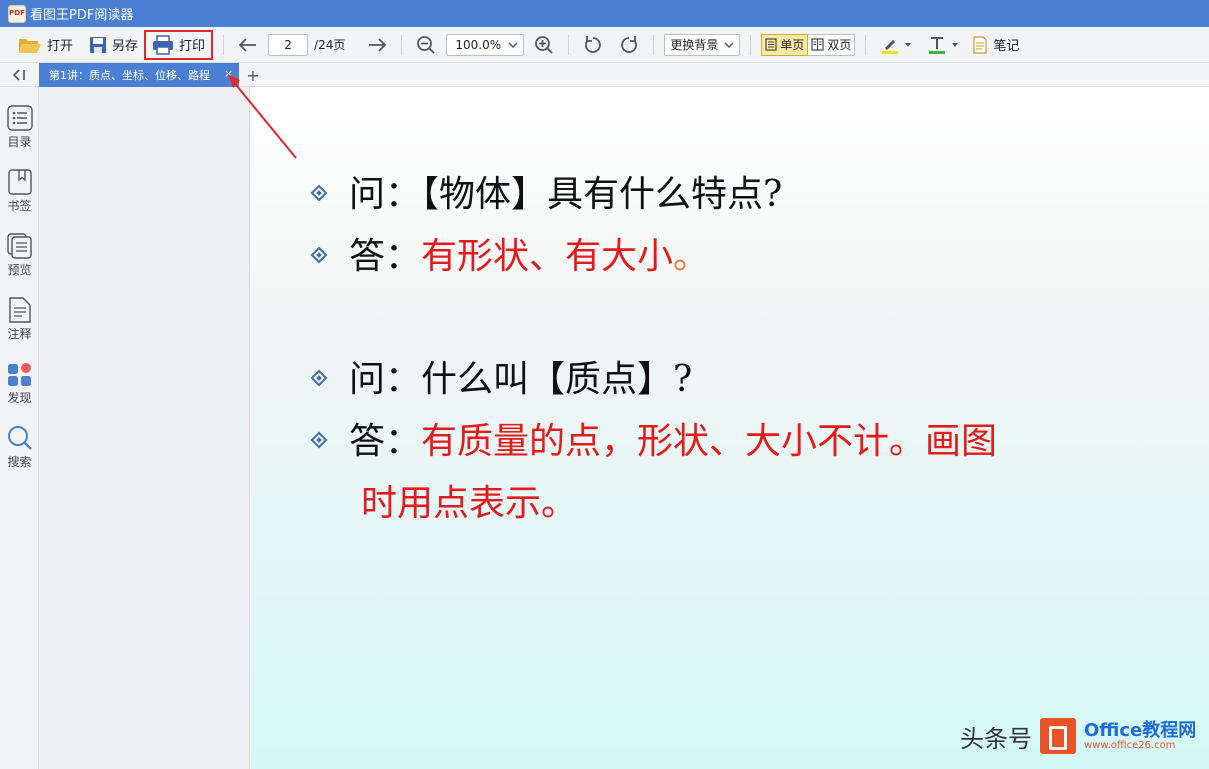  What do you see at coordinates (547, 256) in the screenshot?
I see `answer-1-text: 有形状、有大小` at bounding box center [547, 256].